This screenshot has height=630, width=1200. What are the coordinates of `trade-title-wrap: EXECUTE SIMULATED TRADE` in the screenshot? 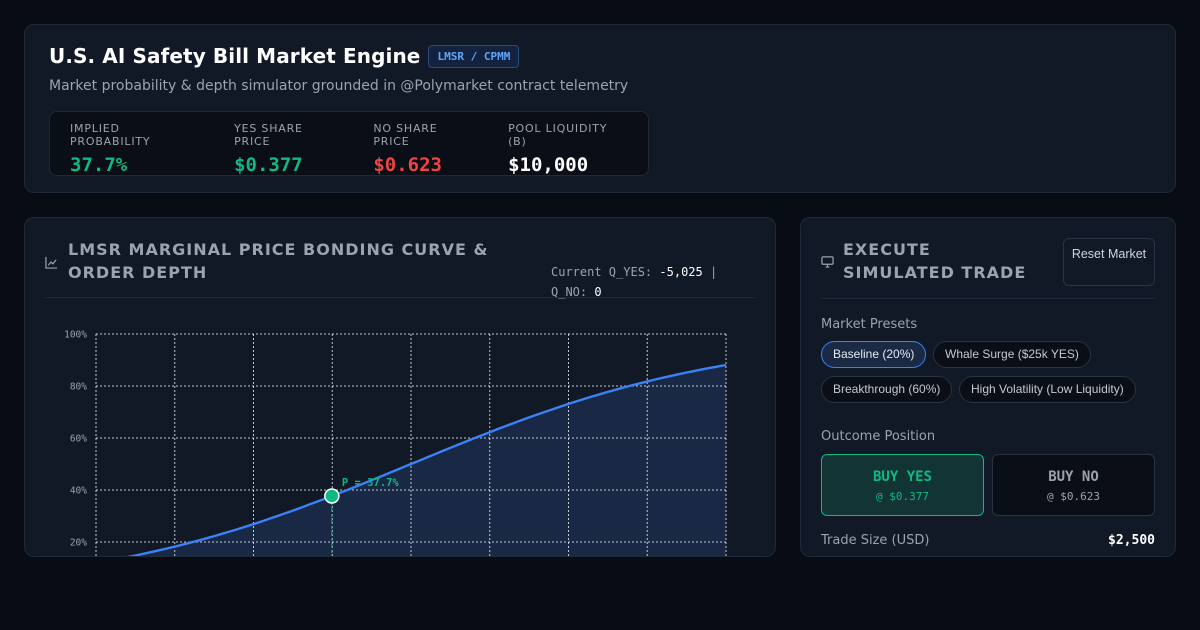 It's located at (932, 261).